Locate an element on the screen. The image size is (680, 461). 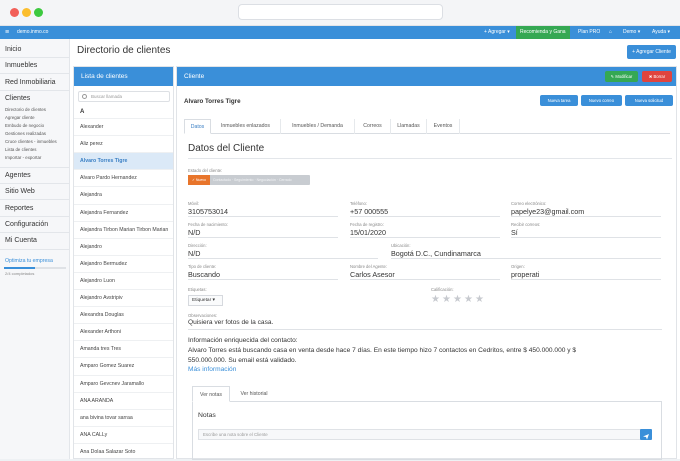
add-menu-label: Agregar is located at coordinates (497, 32).